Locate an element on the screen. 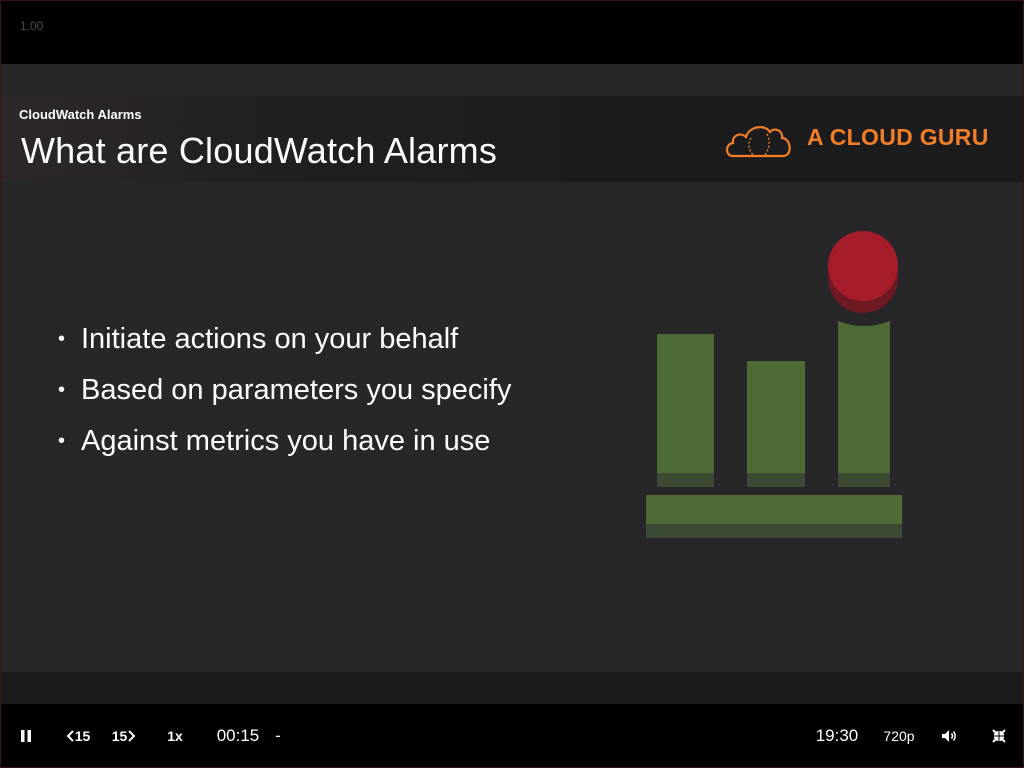  chevron-left-icon is located at coordinates (70, 736).